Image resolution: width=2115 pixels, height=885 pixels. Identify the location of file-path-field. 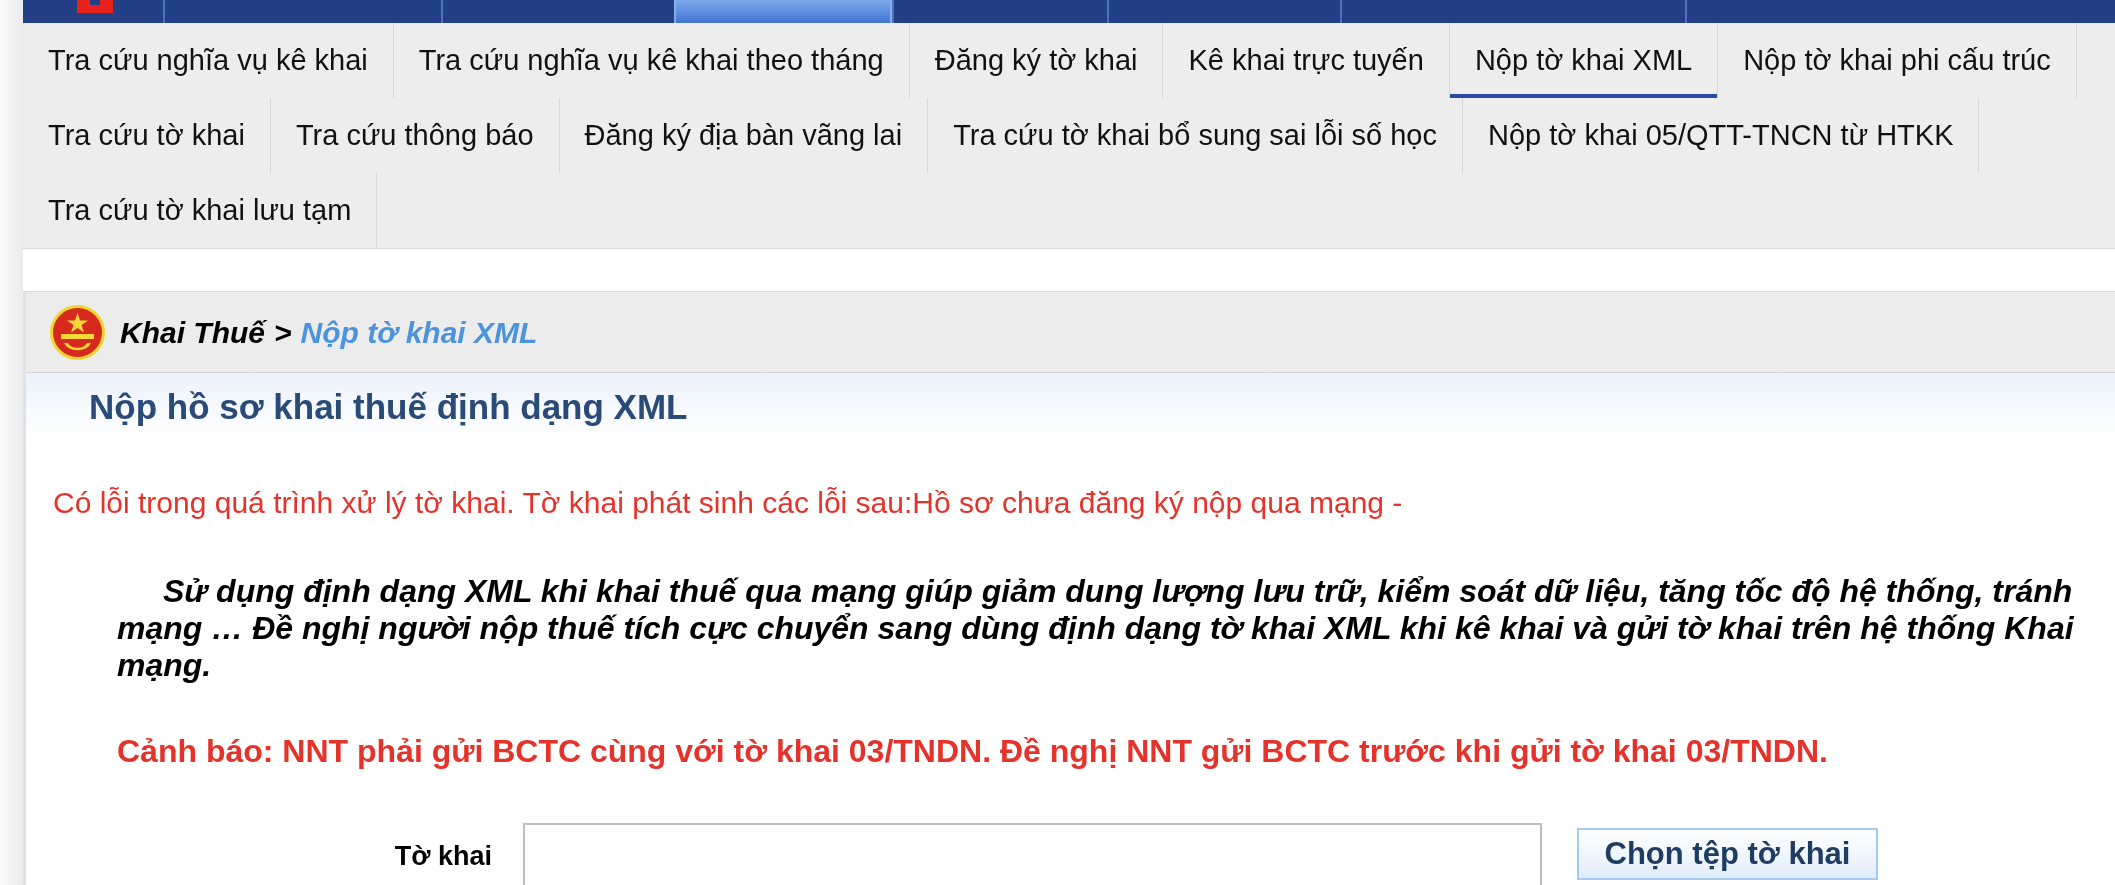
(1032, 854).